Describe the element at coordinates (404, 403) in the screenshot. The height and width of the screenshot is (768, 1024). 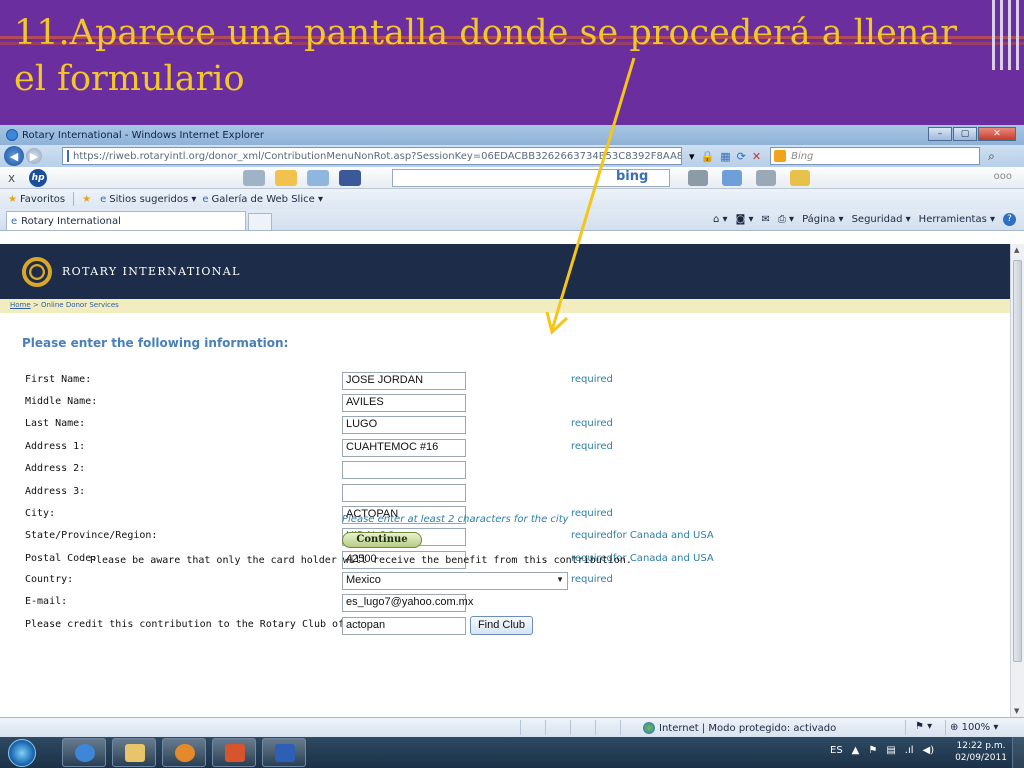
I see `middle-name-input: AVILES` at that location.